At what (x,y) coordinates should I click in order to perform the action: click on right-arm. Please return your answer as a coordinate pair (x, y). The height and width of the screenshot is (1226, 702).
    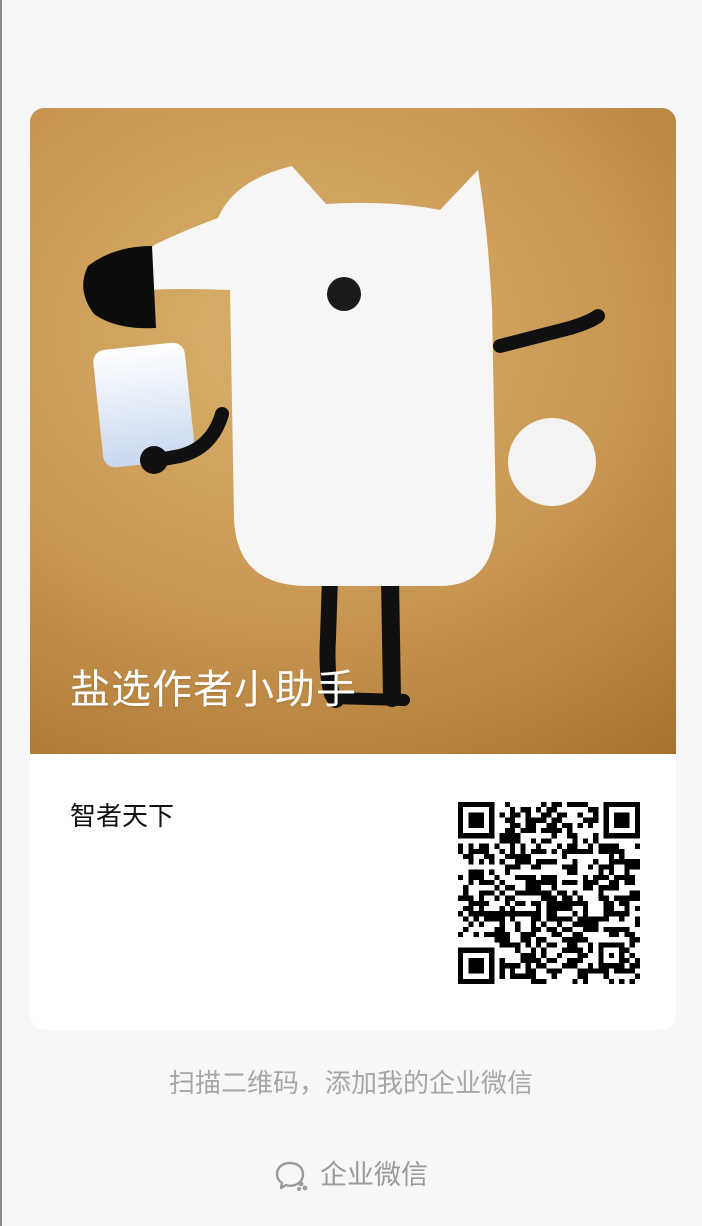
    Looking at the image, I should click on (549, 331).